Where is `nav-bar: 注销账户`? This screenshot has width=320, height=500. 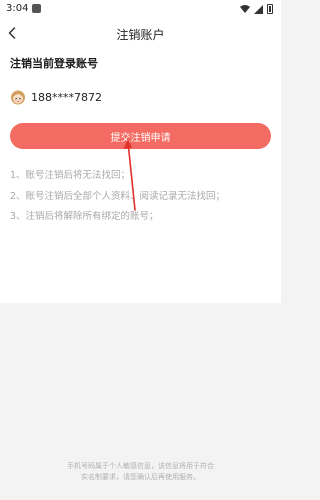
nav-bar: 注销账户 is located at coordinates (140, 33).